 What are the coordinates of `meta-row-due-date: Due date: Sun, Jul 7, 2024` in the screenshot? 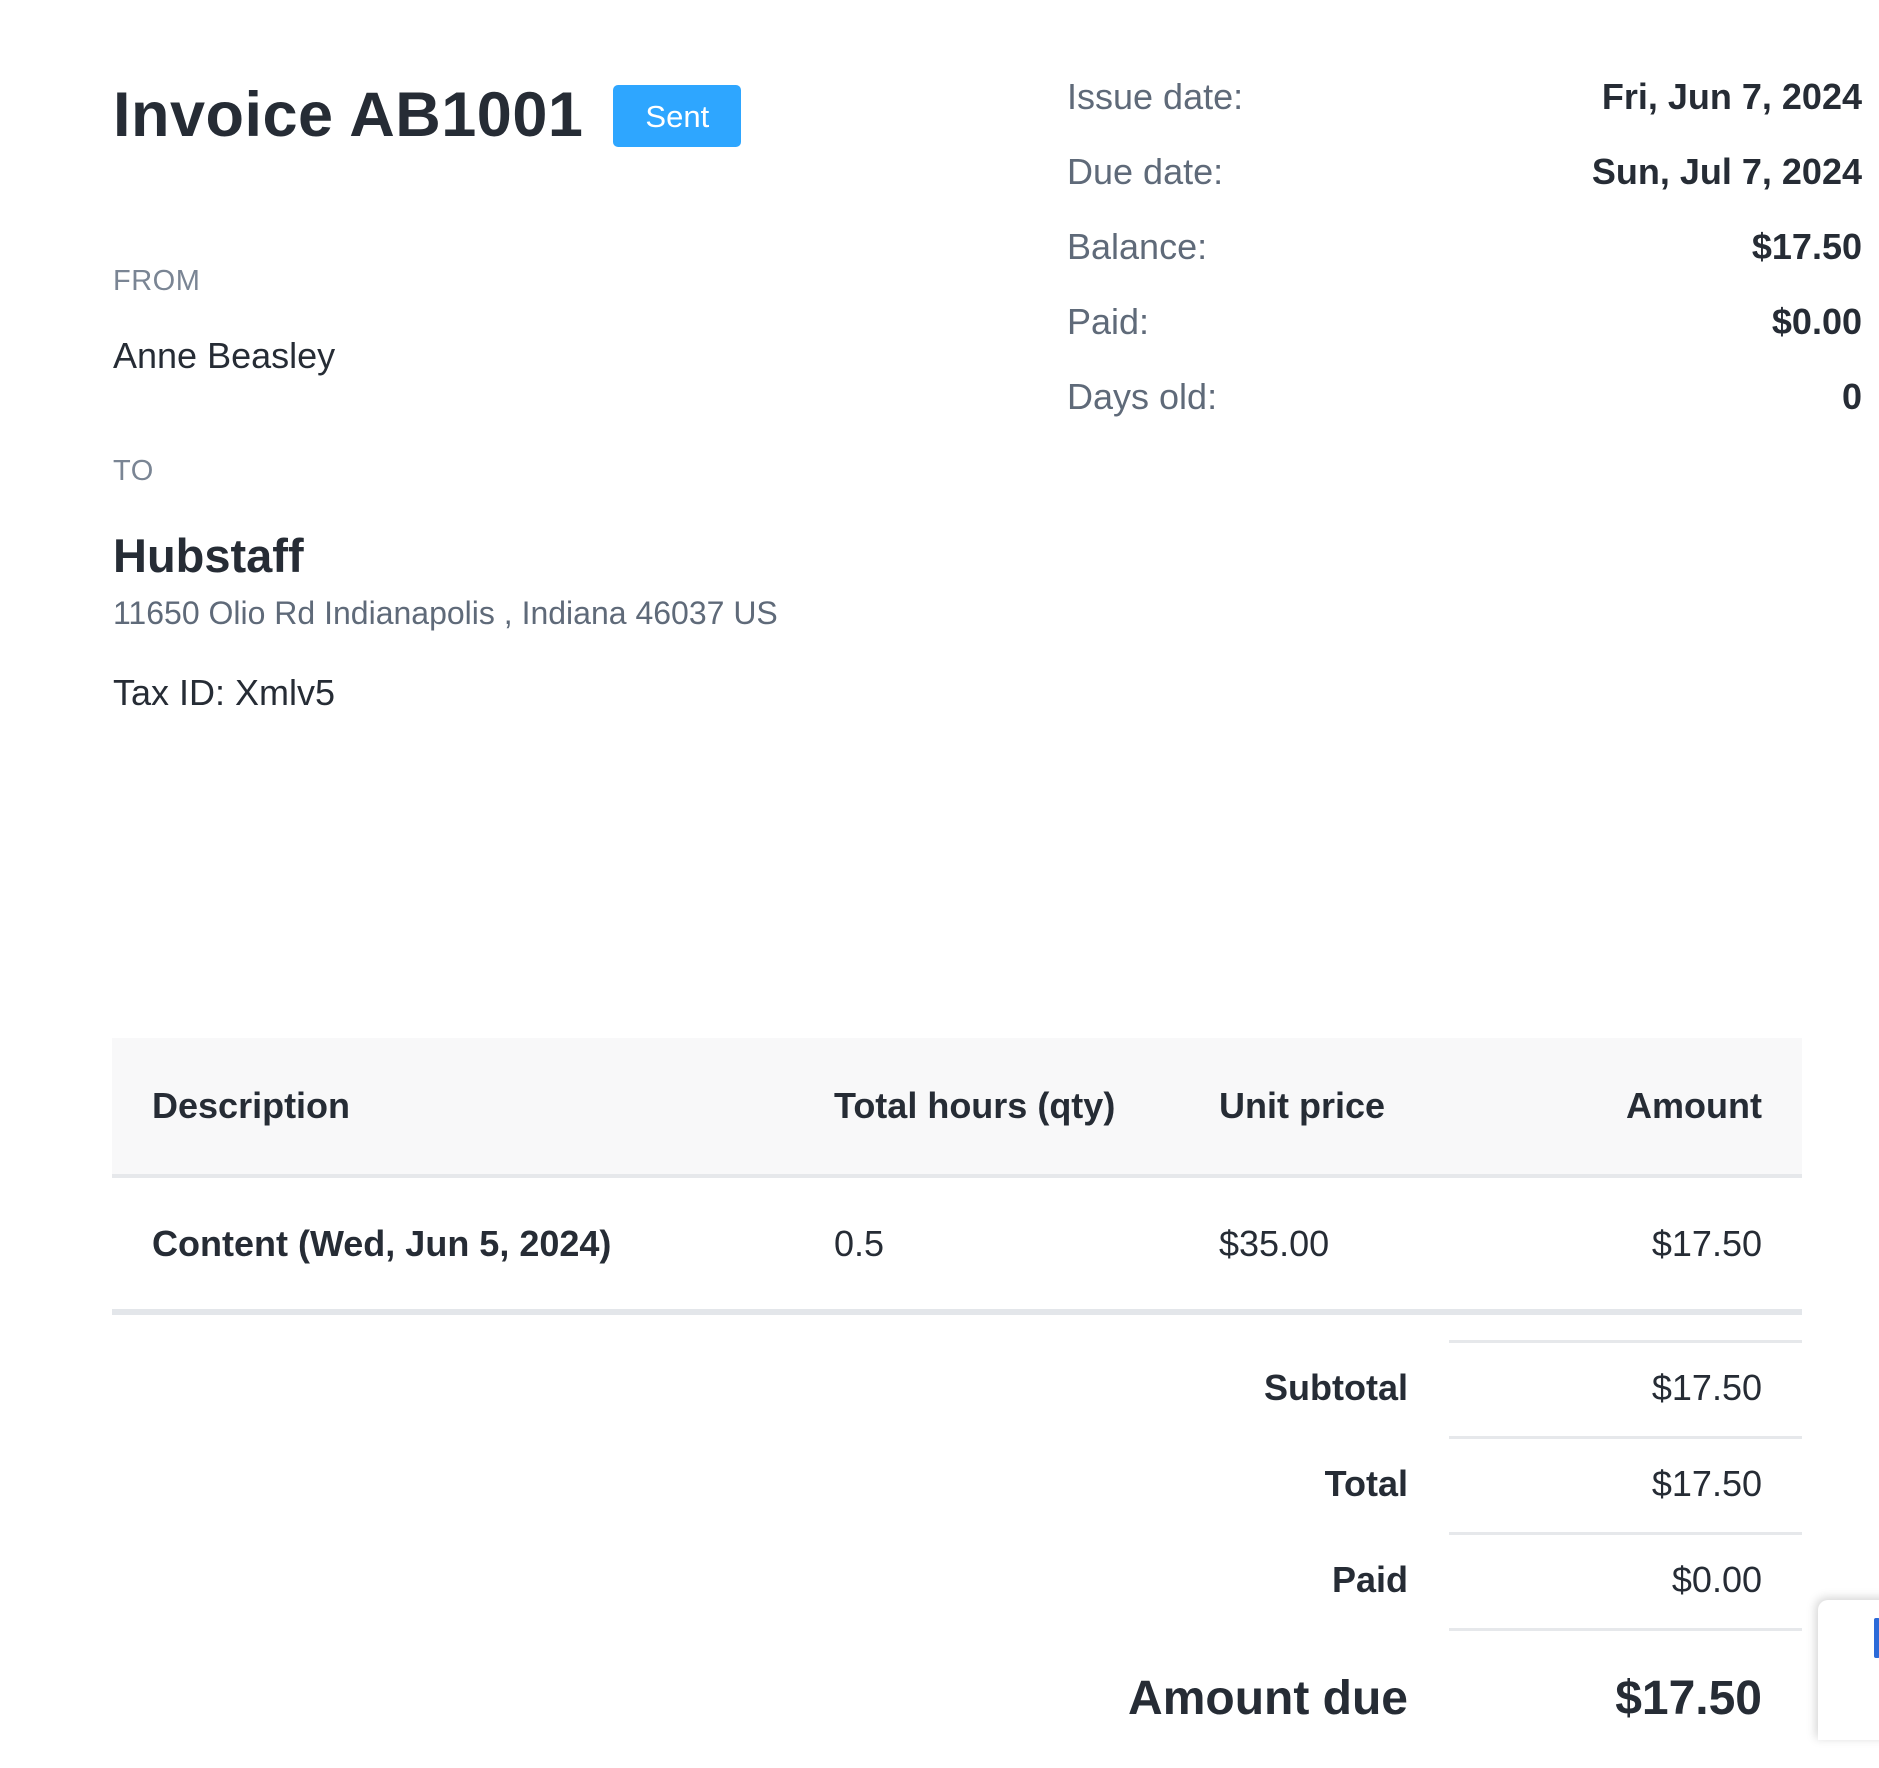 It's located at (1464, 188).